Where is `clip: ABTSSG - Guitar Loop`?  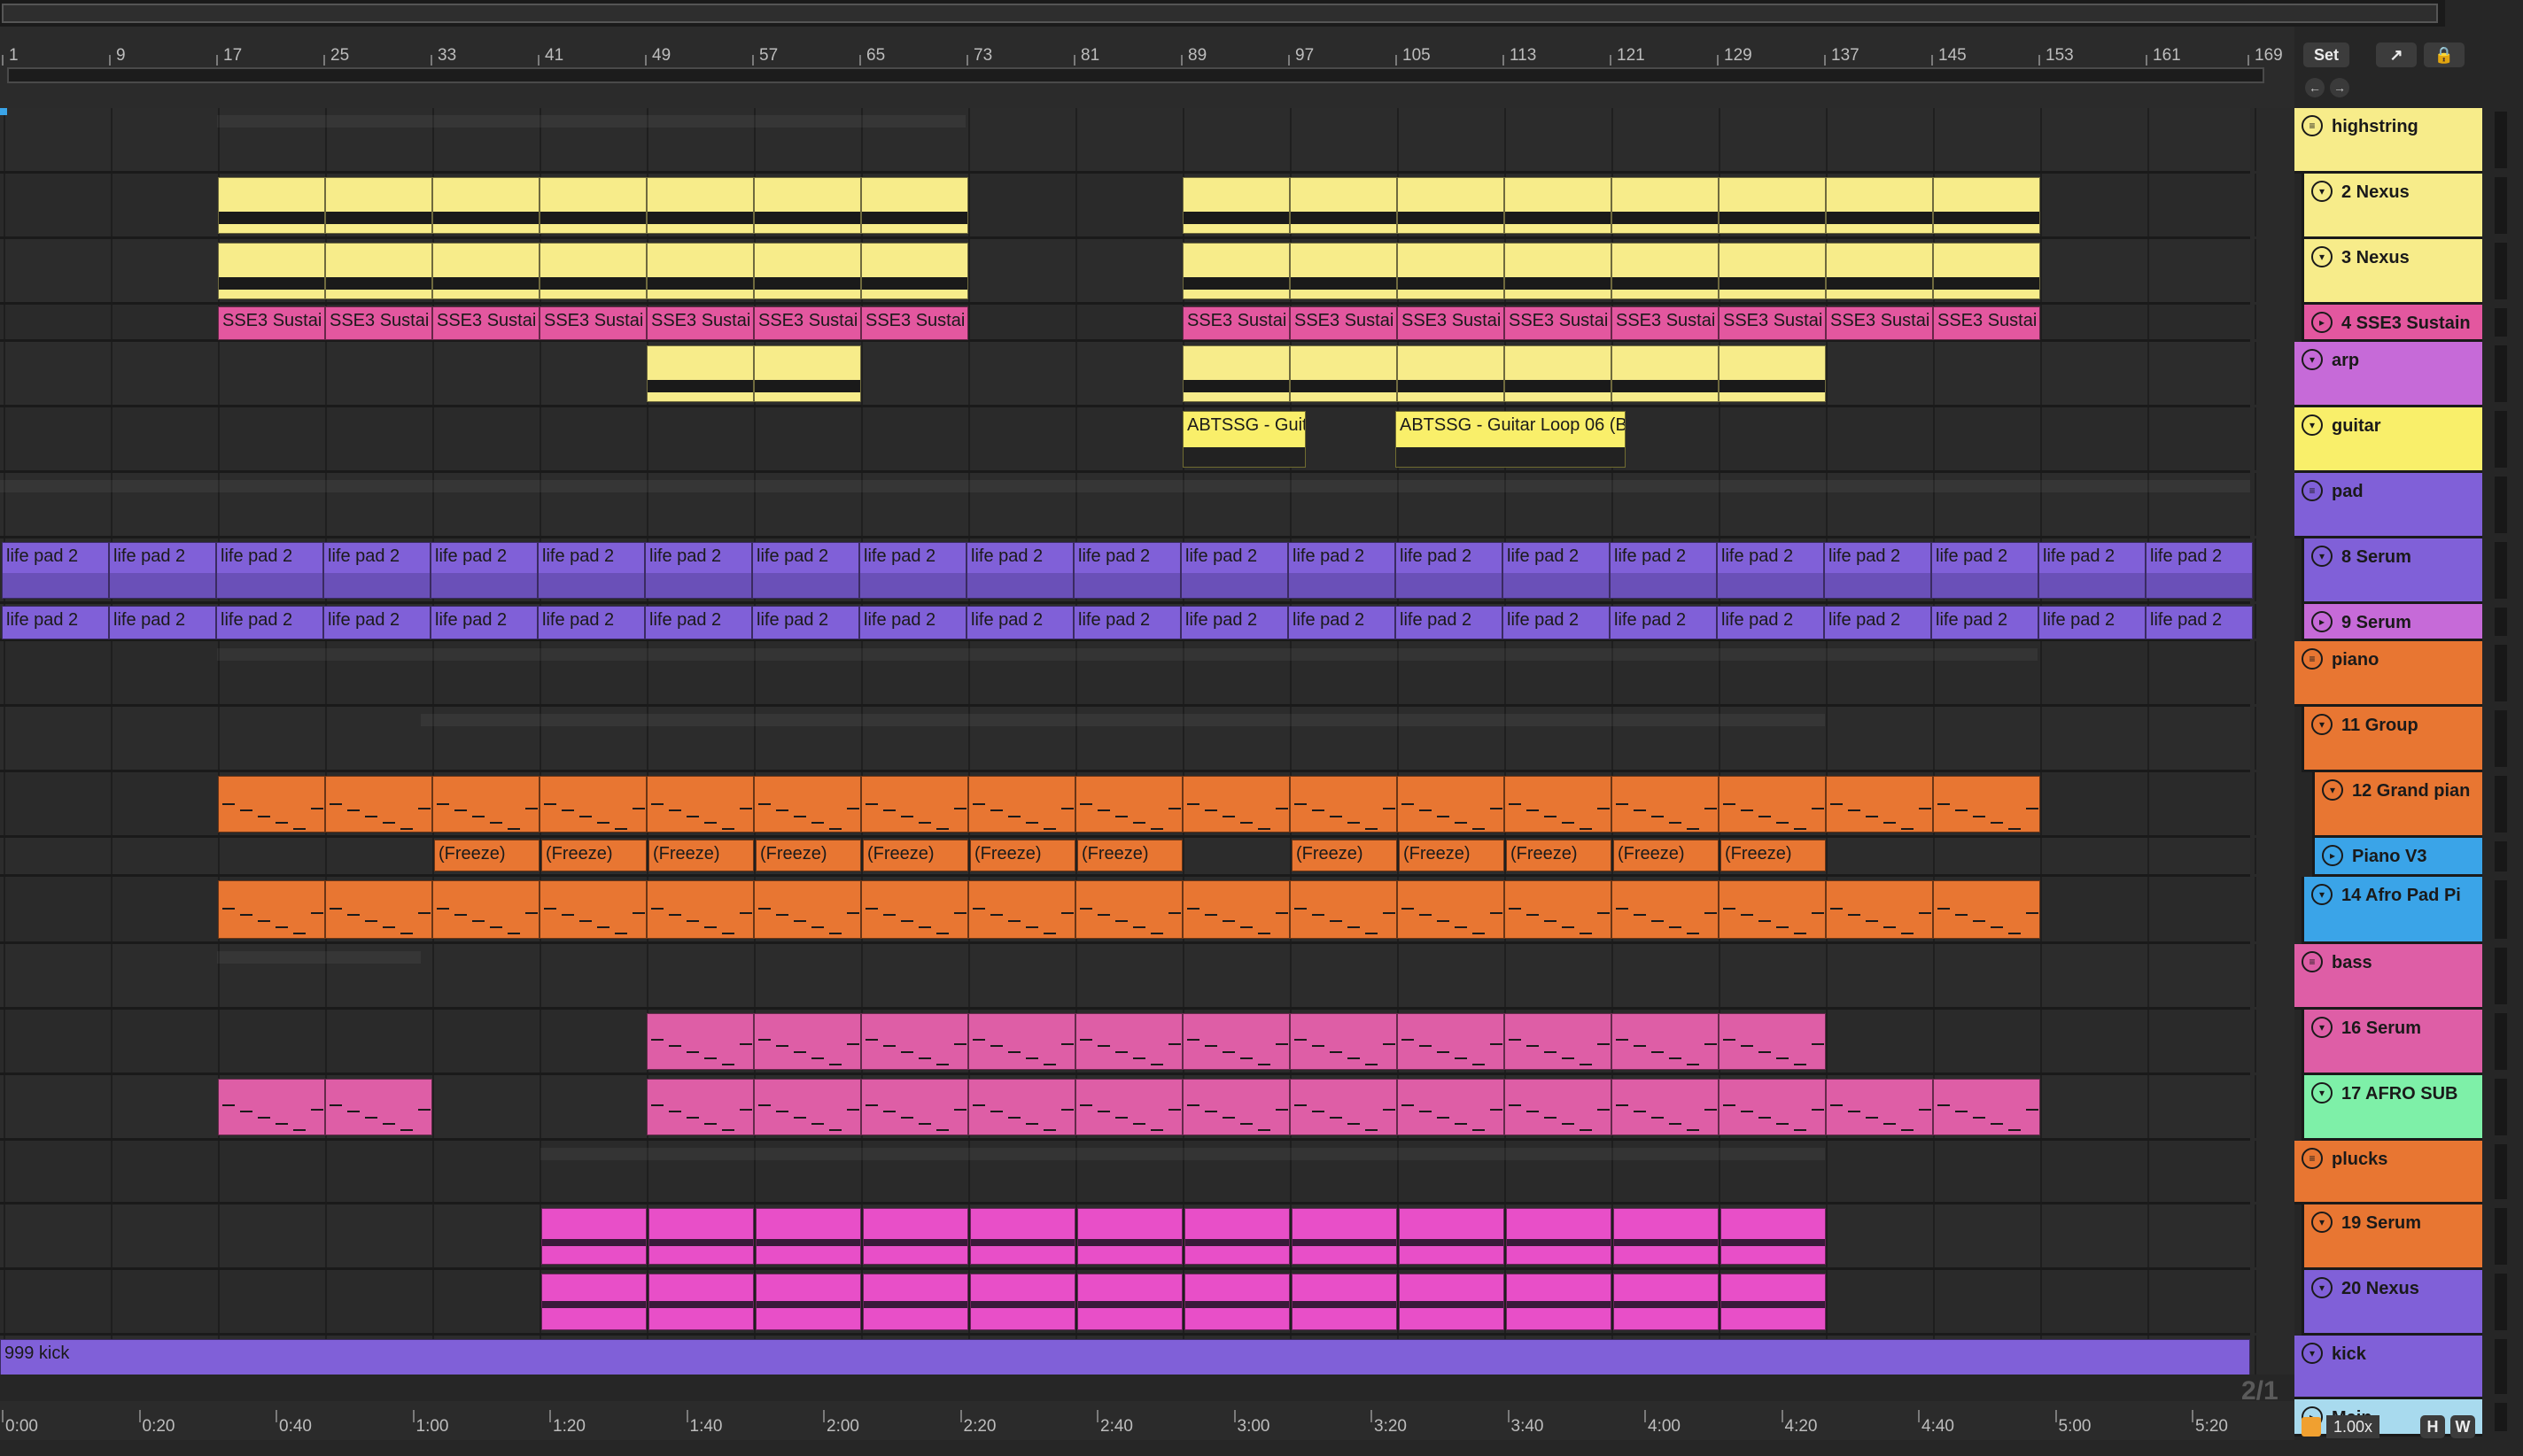 clip: ABTSSG - Guitar Loop is located at coordinates (1245, 440).